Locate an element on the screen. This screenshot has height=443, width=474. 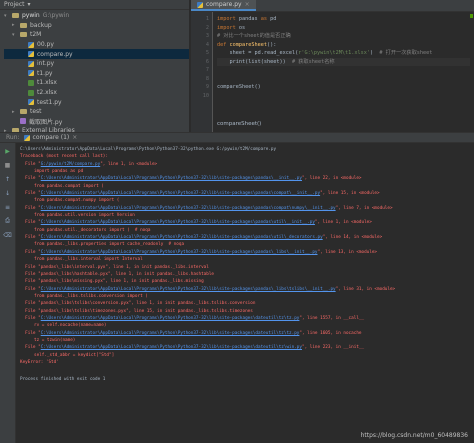
tree-item: t1.py is located at coordinates (96, 74).